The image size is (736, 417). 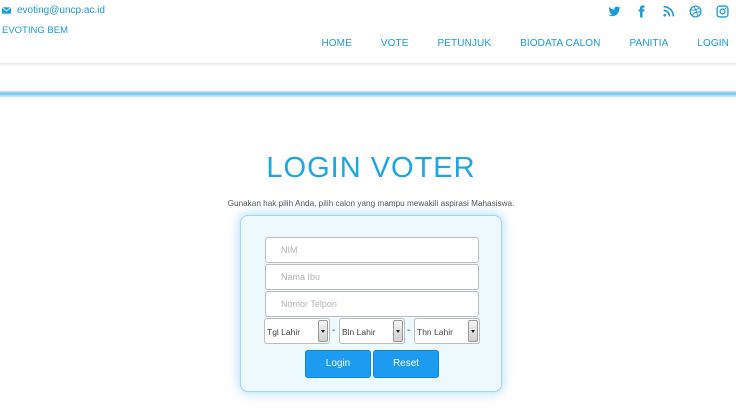 I want to click on nim-input, so click(x=372, y=250).